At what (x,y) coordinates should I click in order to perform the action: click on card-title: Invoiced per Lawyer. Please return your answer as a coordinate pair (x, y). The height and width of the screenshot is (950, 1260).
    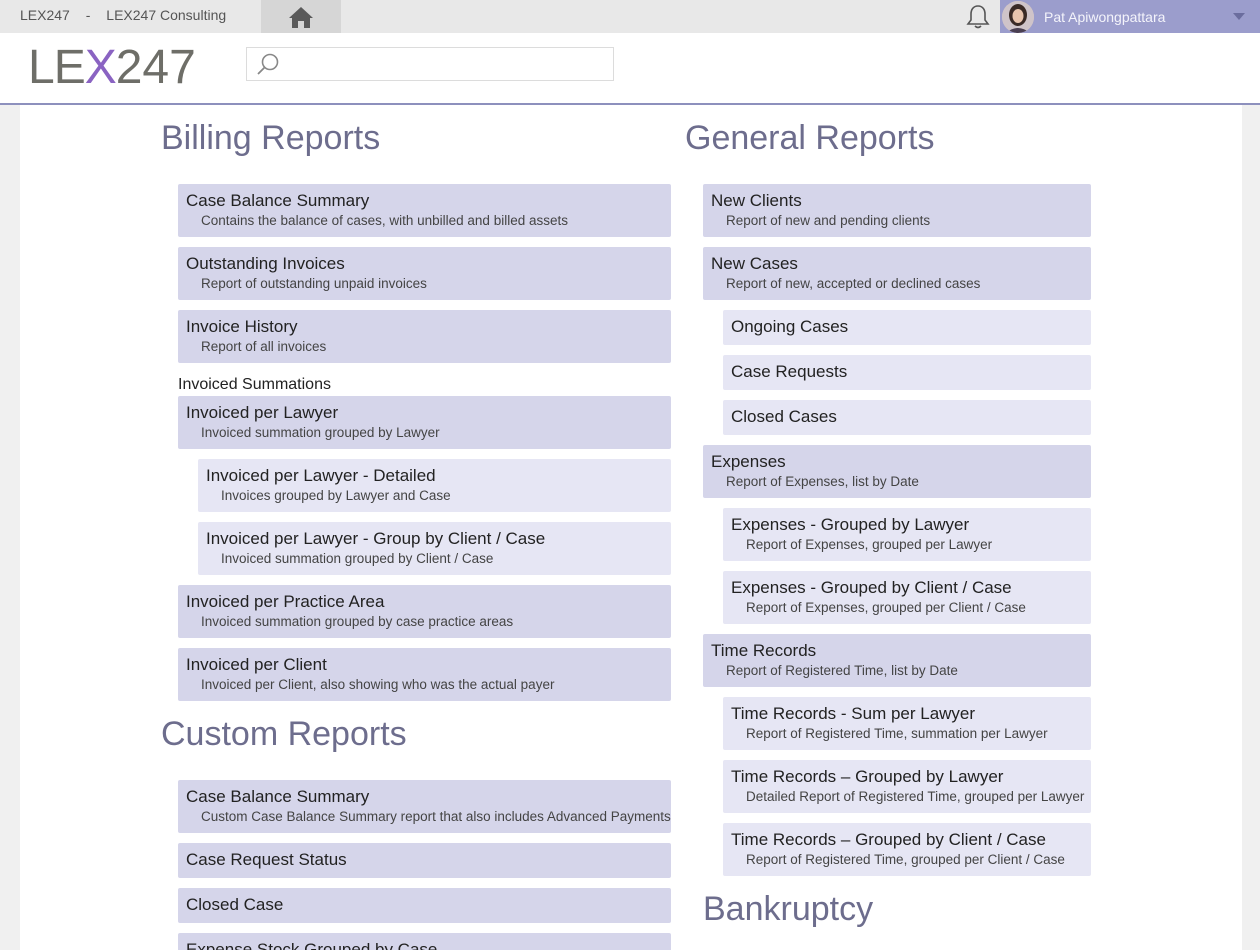
    Looking at the image, I should click on (262, 412).